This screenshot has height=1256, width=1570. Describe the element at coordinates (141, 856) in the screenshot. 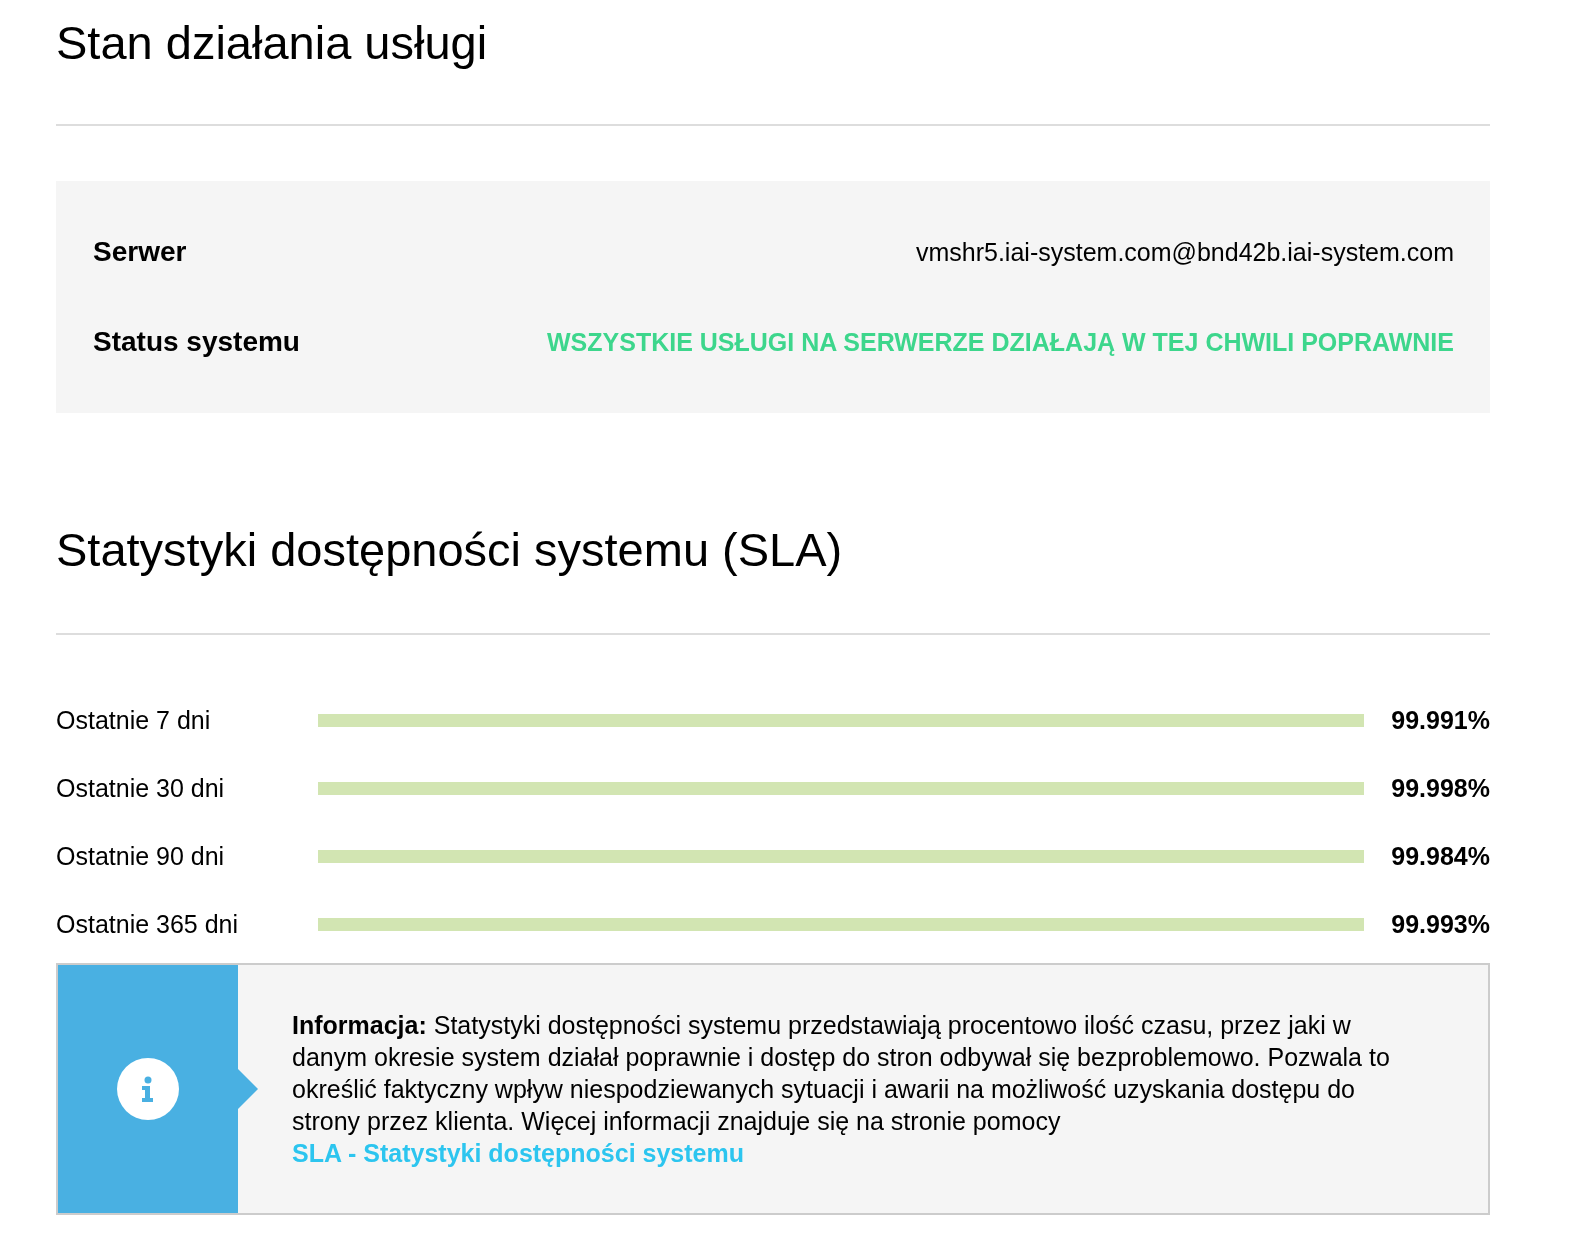

I see `period-label: Ostatnie 90 dni` at that location.